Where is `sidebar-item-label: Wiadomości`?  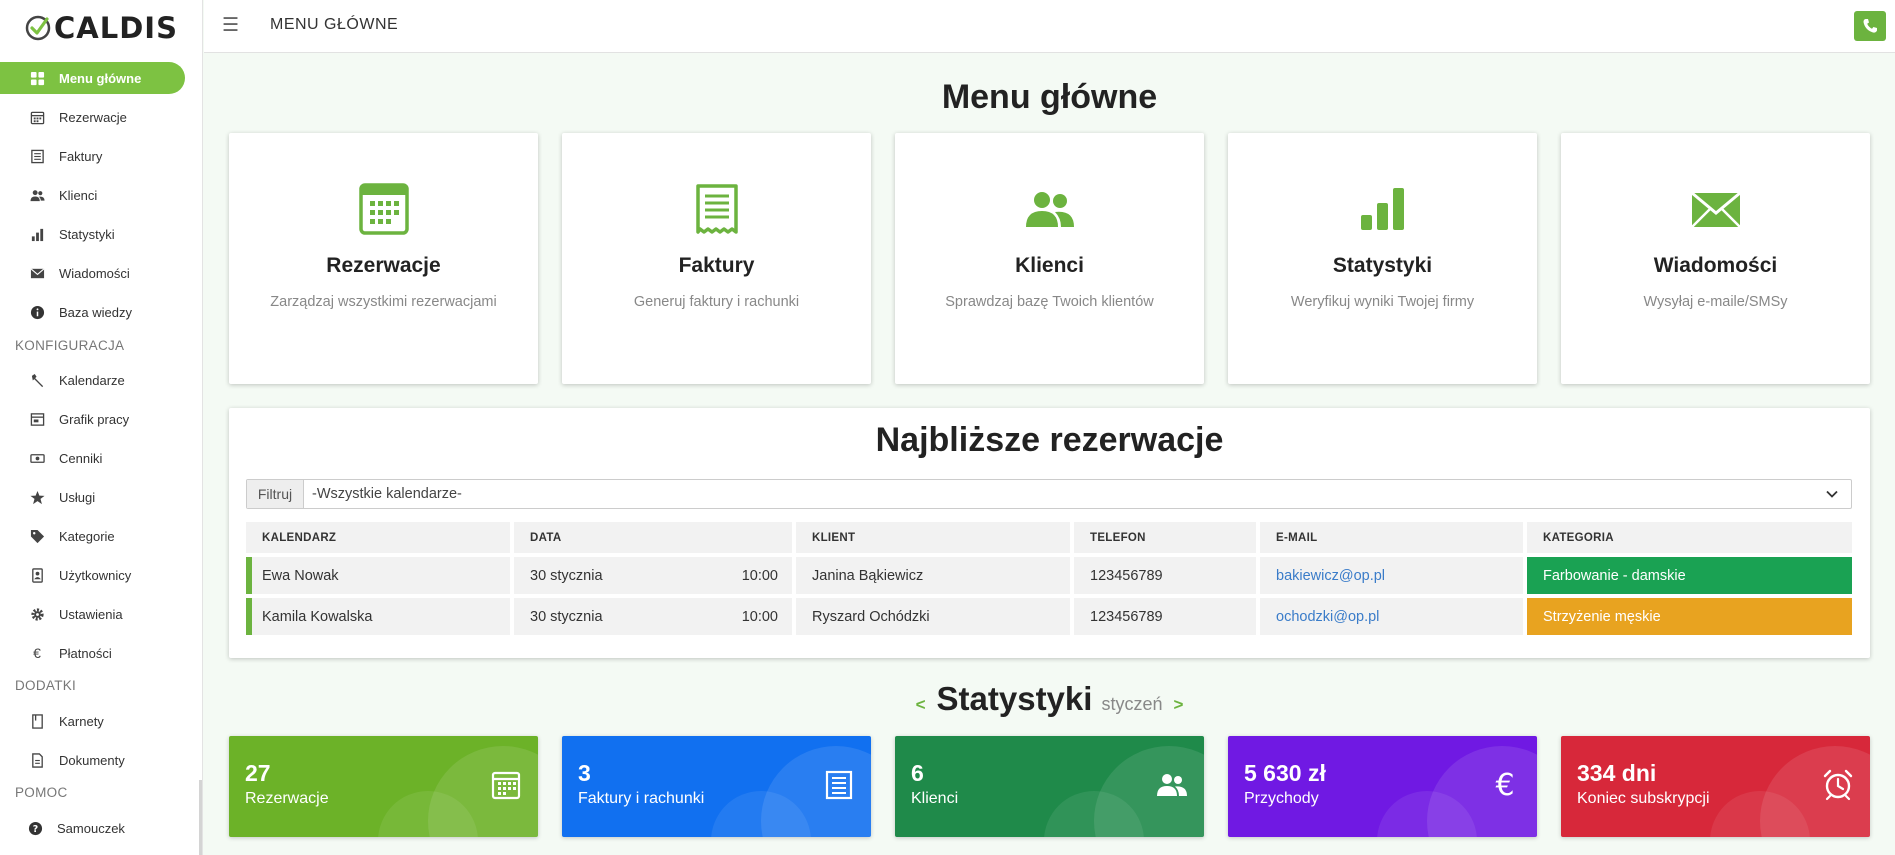
sidebar-item-label: Wiadomości is located at coordinates (94, 273).